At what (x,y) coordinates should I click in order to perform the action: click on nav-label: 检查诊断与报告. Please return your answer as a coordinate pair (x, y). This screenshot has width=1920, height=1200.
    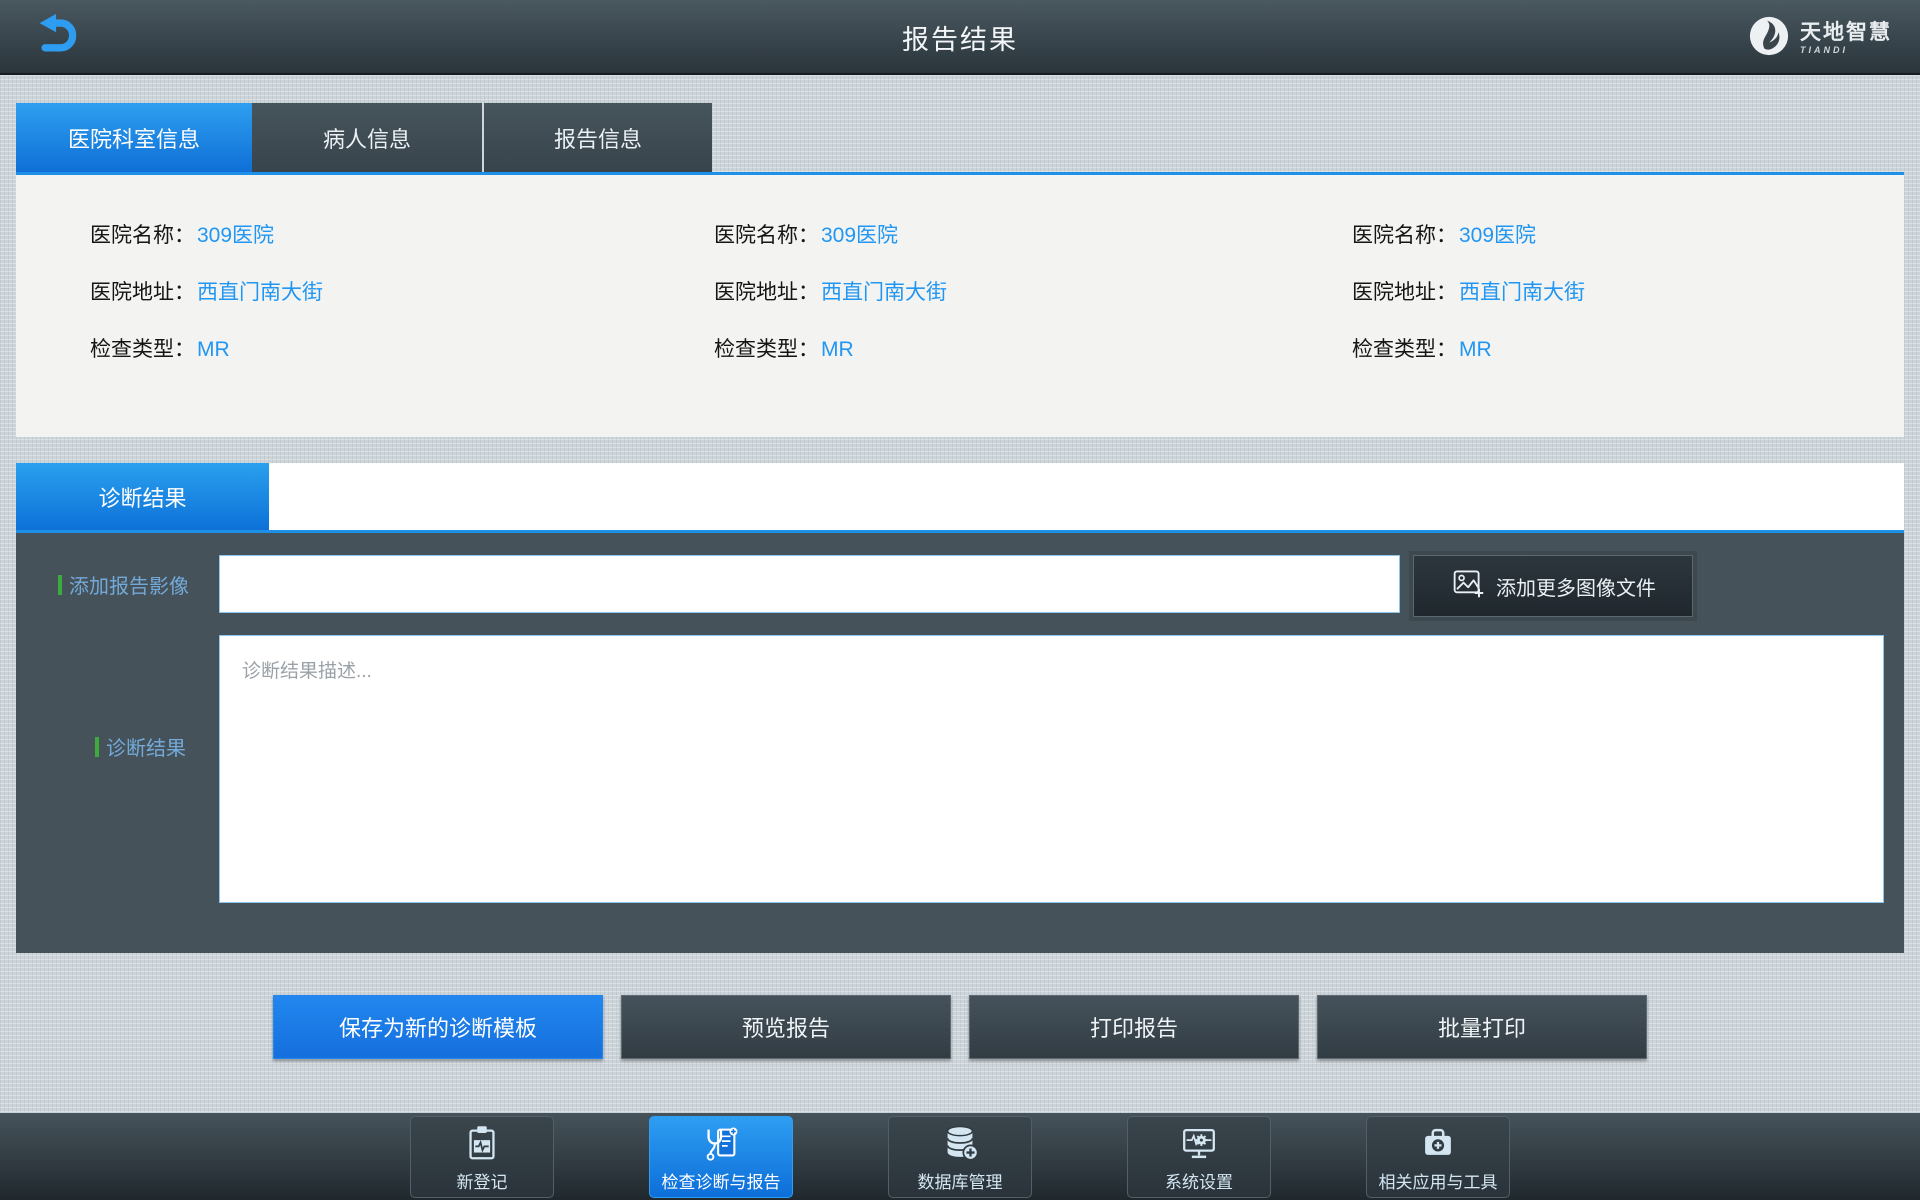
    Looking at the image, I should click on (721, 1182).